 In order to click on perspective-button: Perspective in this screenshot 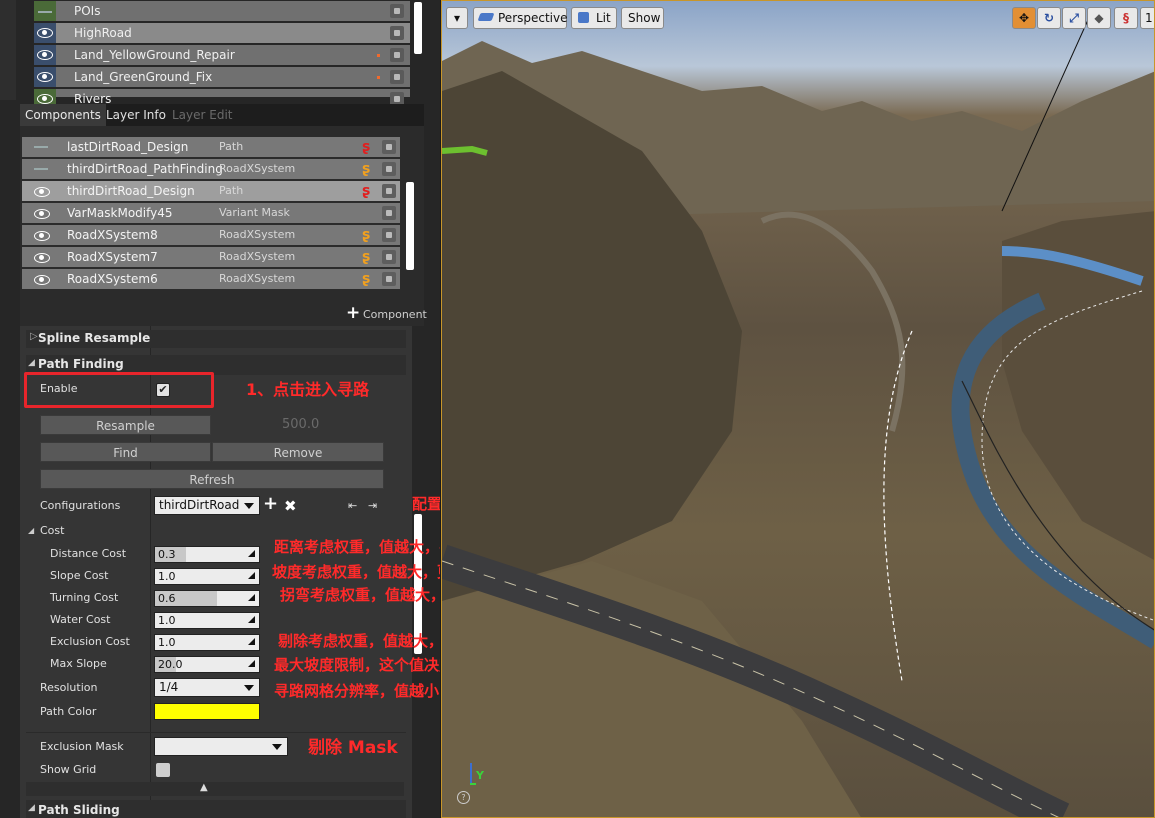, I will do `click(520, 18)`.